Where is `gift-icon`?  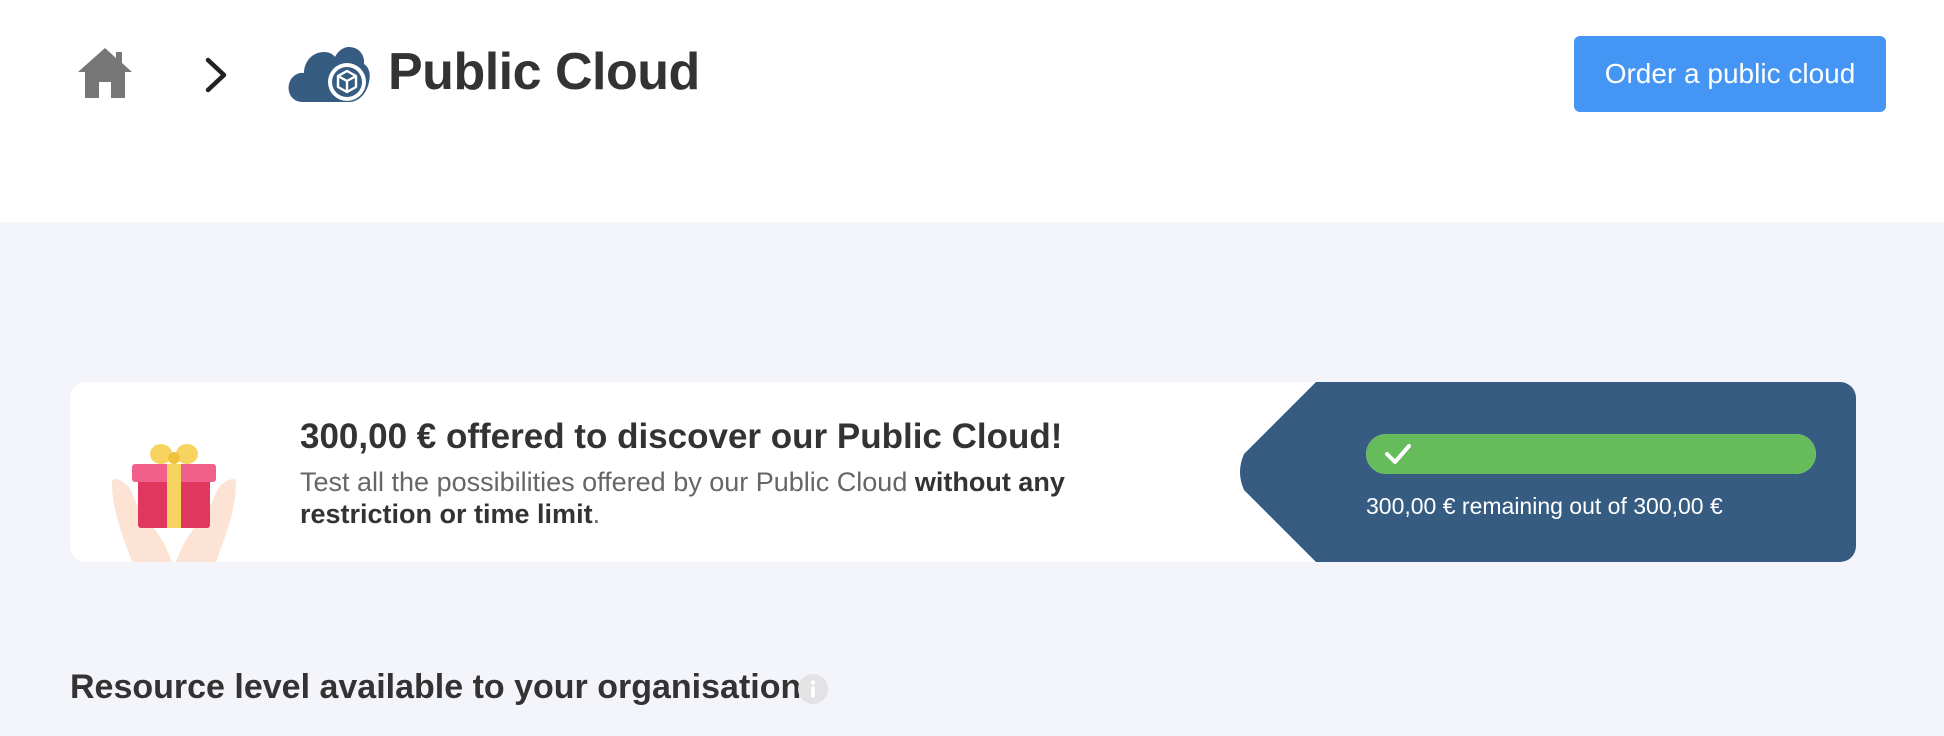 gift-icon is located at coordinates (174, 503).